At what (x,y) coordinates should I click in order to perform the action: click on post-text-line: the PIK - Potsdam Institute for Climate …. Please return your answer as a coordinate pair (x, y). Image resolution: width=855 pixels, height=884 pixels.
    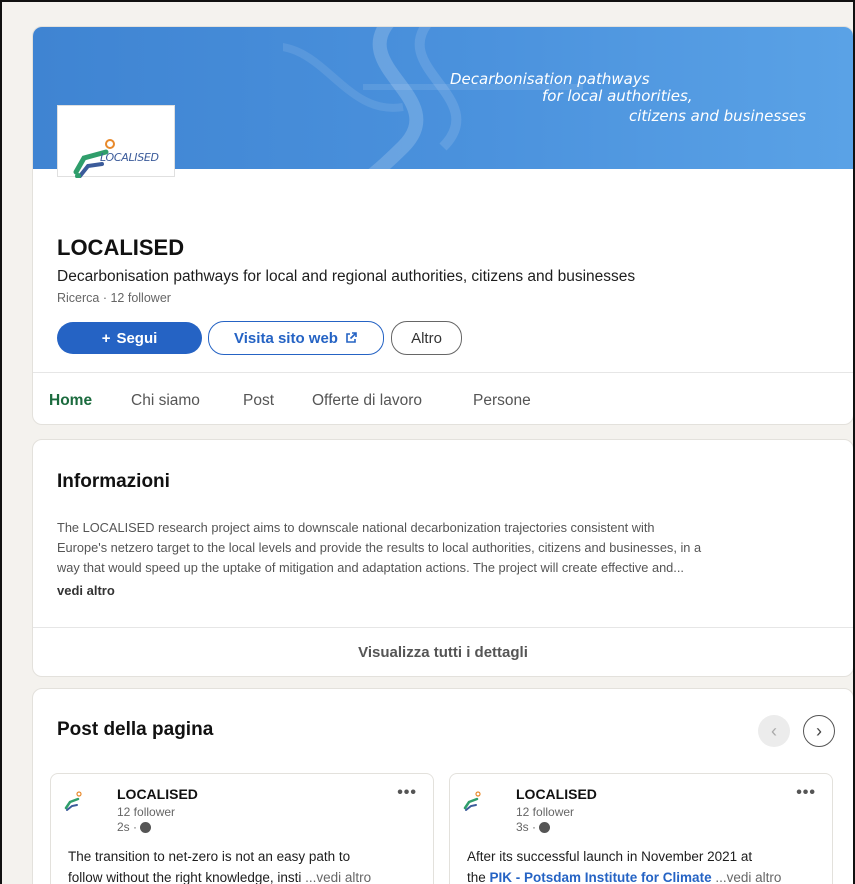
    Looking at the image, I should click on (644, 875).